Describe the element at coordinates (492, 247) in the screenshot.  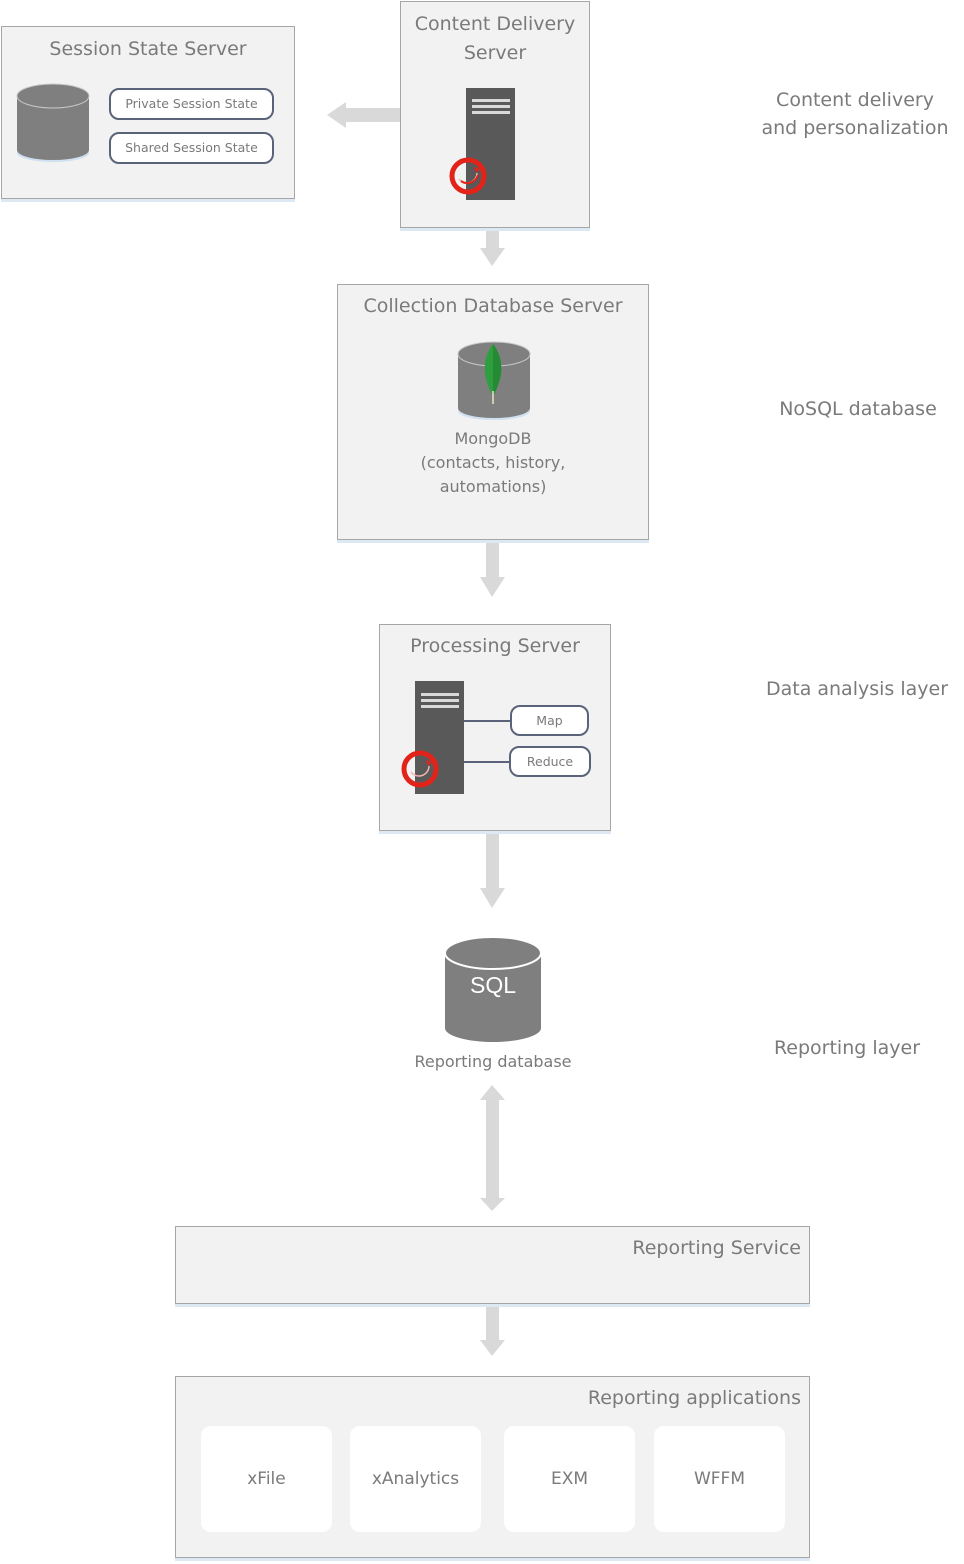
I see `arrow-cd-to-collection` at that location.